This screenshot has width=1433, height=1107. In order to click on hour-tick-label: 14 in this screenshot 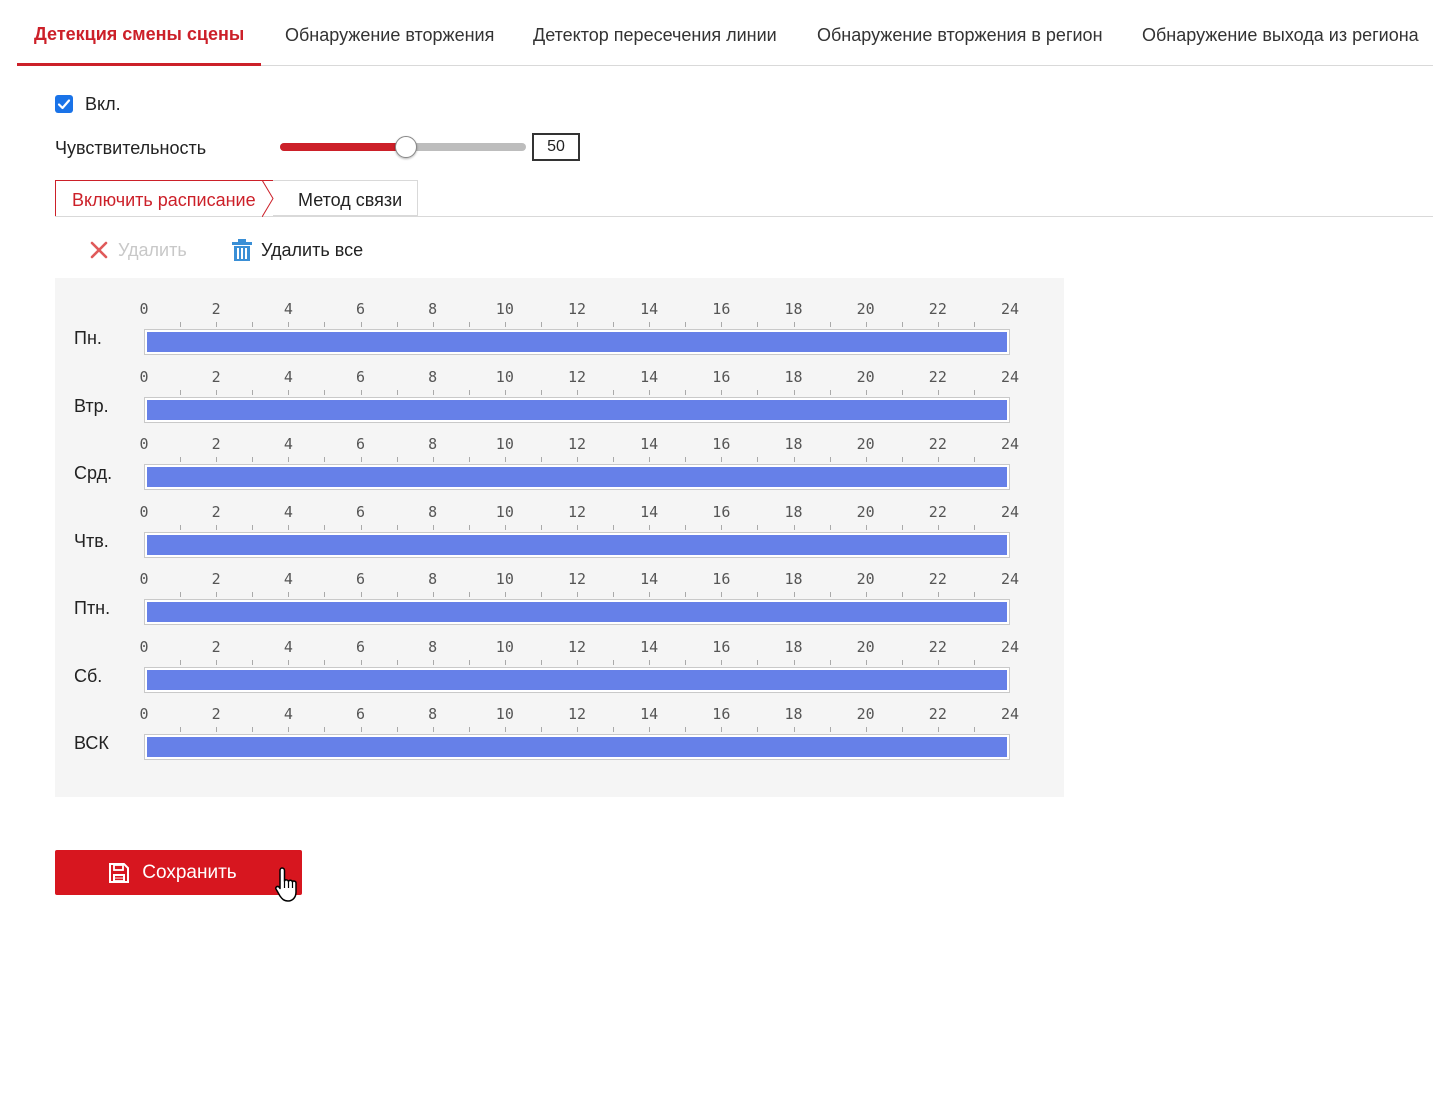, I will do `click(649, 714)`.